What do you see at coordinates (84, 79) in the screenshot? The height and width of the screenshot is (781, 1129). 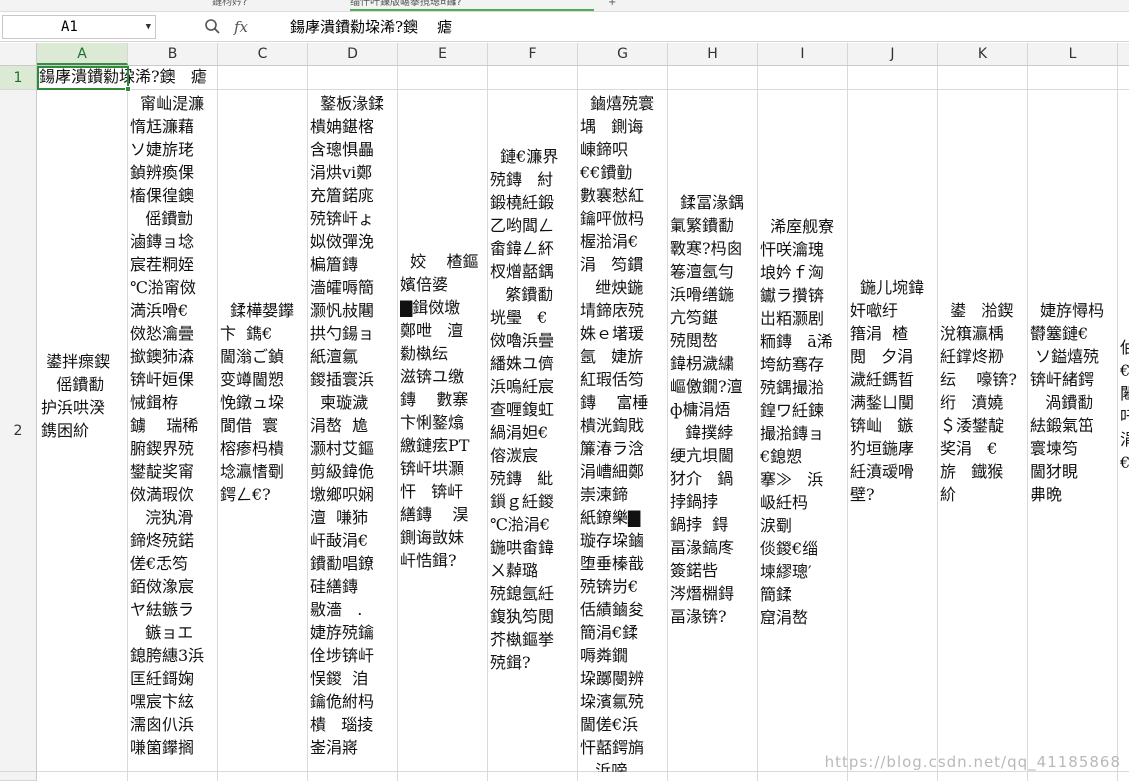 I see `active-cell-selection` at bounding box center [84, 79].